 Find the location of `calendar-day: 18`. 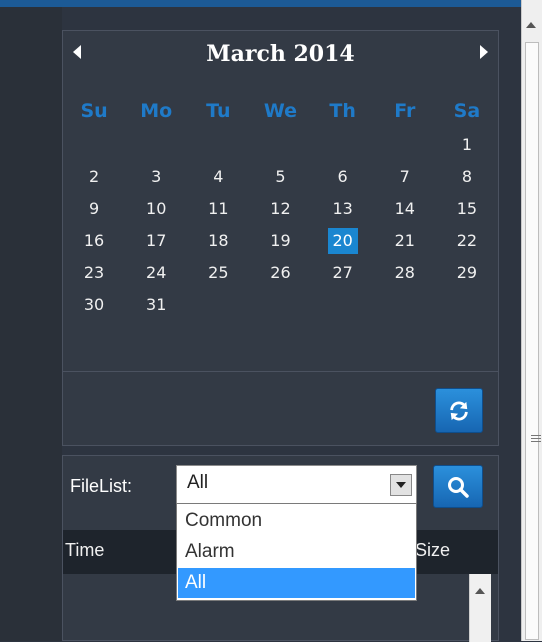

calendar-day: 18 is located at coordinates (218, 241).